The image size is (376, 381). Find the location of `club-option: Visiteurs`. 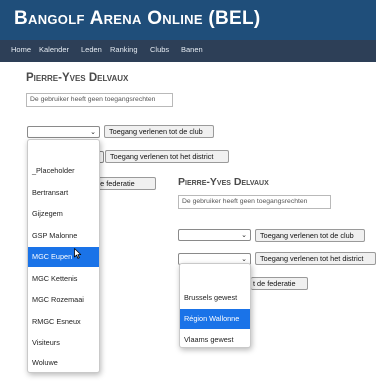

club-option: Visiteurs is located at coordinates (63, 343).